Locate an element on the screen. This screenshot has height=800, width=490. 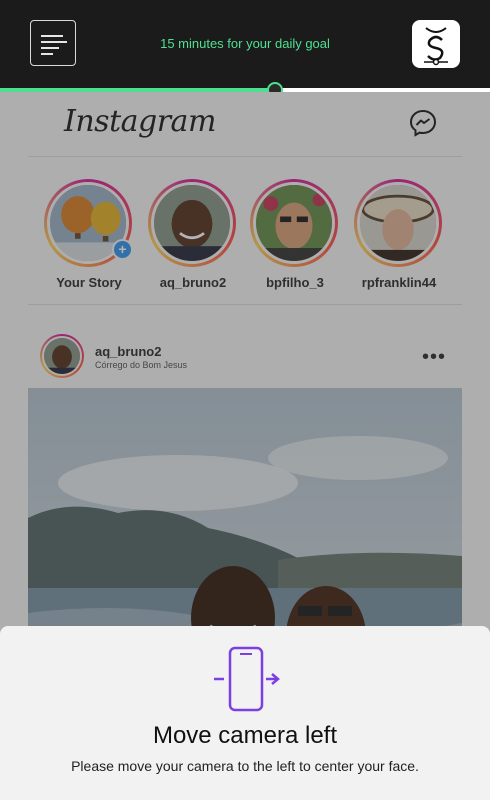
app-logo-icon is located at coordinates (436, 46).